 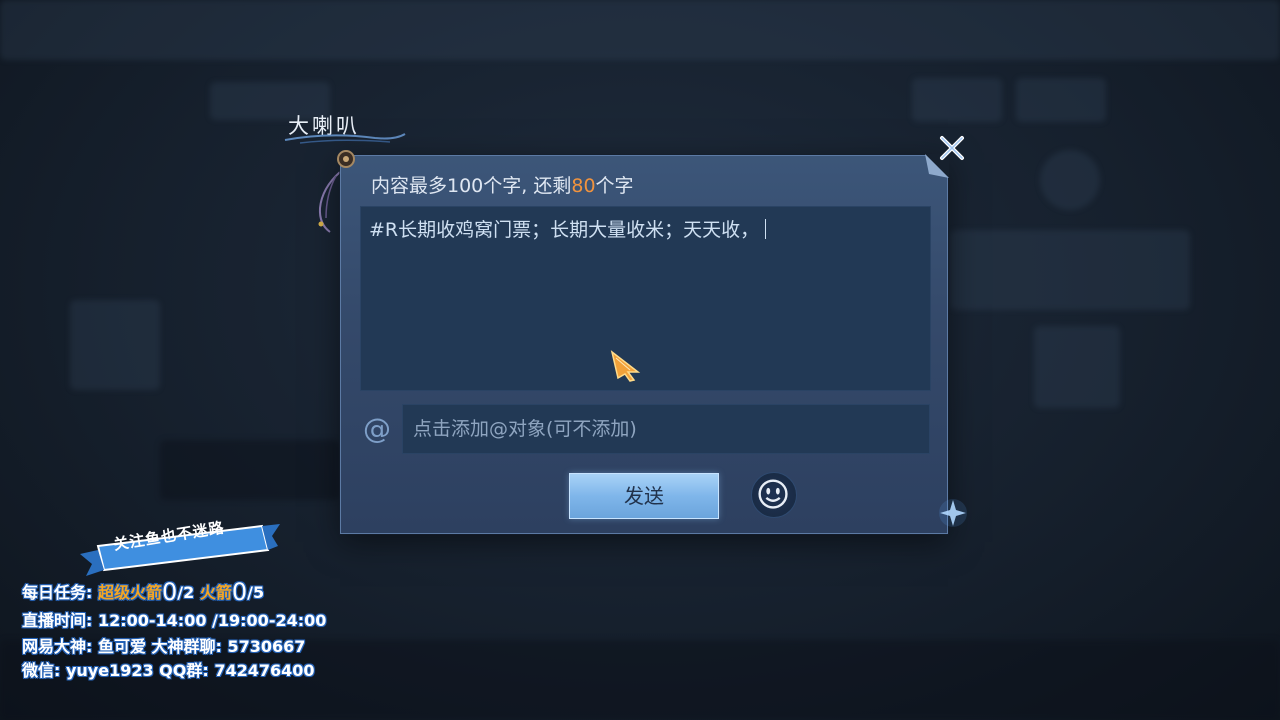 What do you see at coordinates (170, 592) in the screenshot?
I see `task-count-super-rocket: 0` at bounding box center [170, 592].